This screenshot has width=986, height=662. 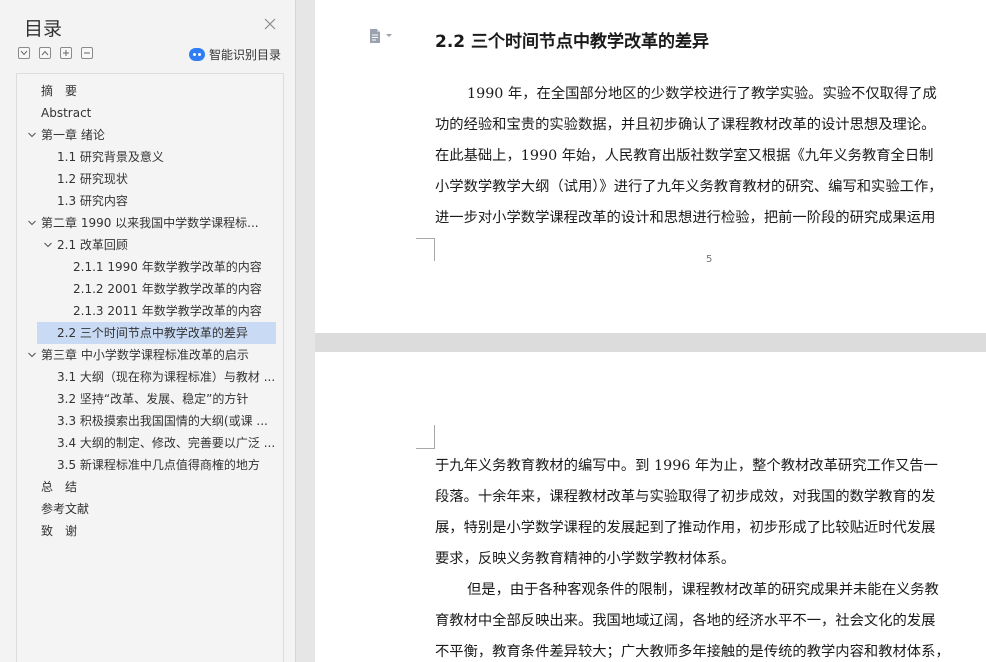 I want to click on toc-item: 2.1.1 1990 年数学教学改革的内容, so click(x=150, y=267).